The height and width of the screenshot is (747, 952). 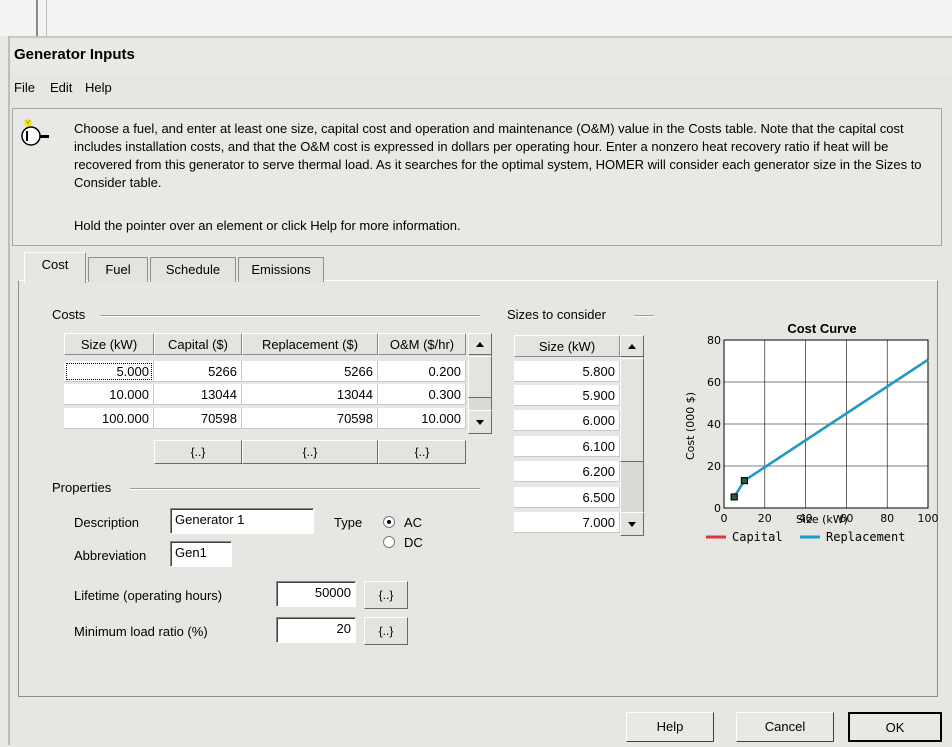 I want to click on costs-scroll-up-button, so click(x=480, y=344).